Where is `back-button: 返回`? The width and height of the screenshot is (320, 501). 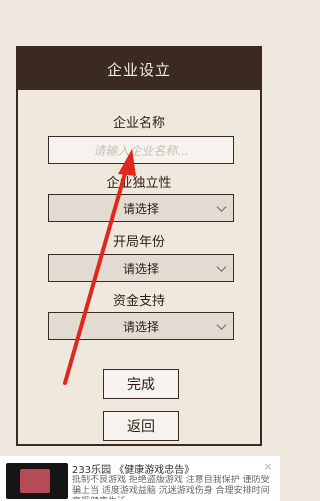
back-button: 返回 is located at coordinates (141, 426).